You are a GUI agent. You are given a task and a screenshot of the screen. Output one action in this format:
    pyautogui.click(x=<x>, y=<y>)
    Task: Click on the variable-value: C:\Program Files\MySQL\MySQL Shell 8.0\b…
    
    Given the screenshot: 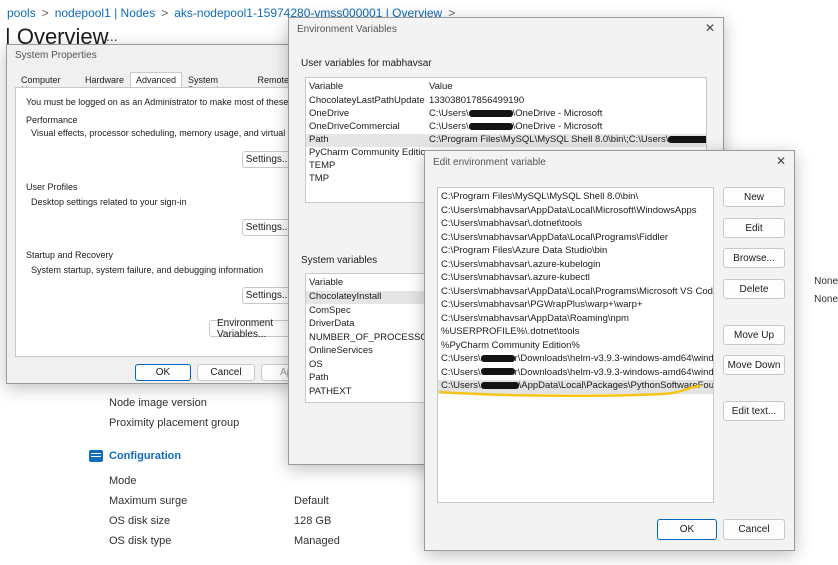 What is the action you would take?
    pyautogui.click(x=567, y=139)
    